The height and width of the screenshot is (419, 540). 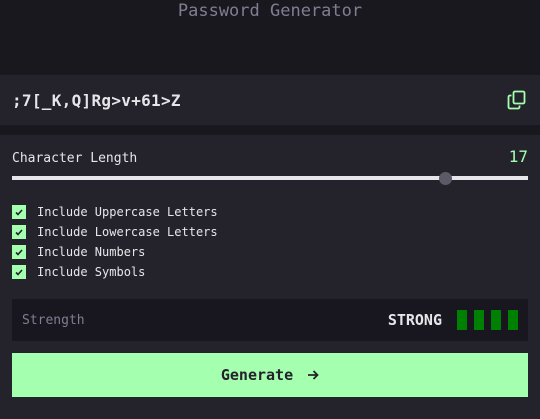 I want to click on password-display: ;7[_K,Q]Rg>v+61>Z, so click(x=270, y=100).